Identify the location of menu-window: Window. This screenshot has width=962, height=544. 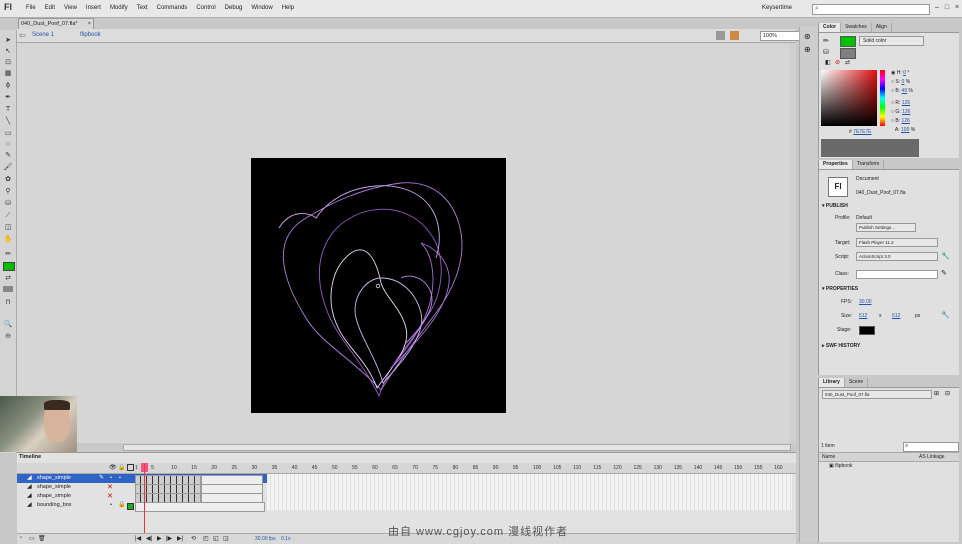
(261, 8).